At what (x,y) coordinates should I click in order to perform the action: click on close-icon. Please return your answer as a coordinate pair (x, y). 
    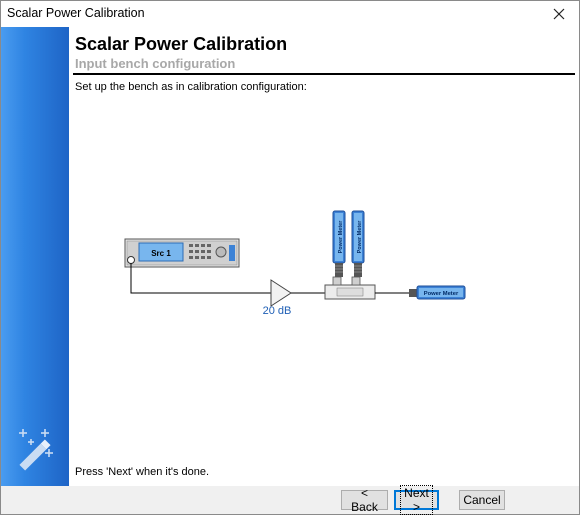
    Looking at the image, I should click on (559, 14).